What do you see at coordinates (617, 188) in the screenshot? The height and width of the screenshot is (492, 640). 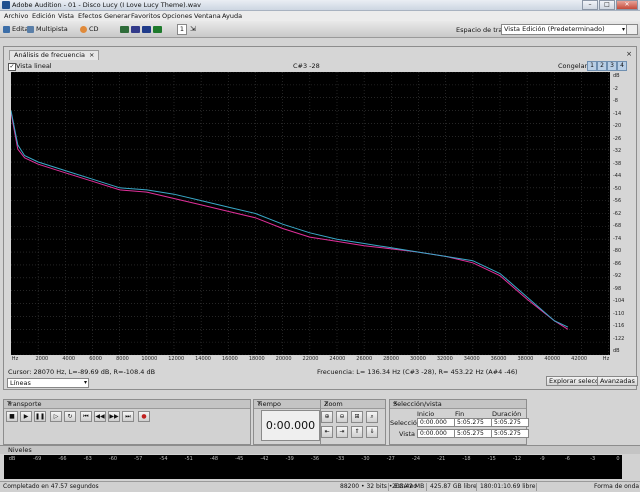 I see `y-tick-label: -50` at bounding box center [617, 188].